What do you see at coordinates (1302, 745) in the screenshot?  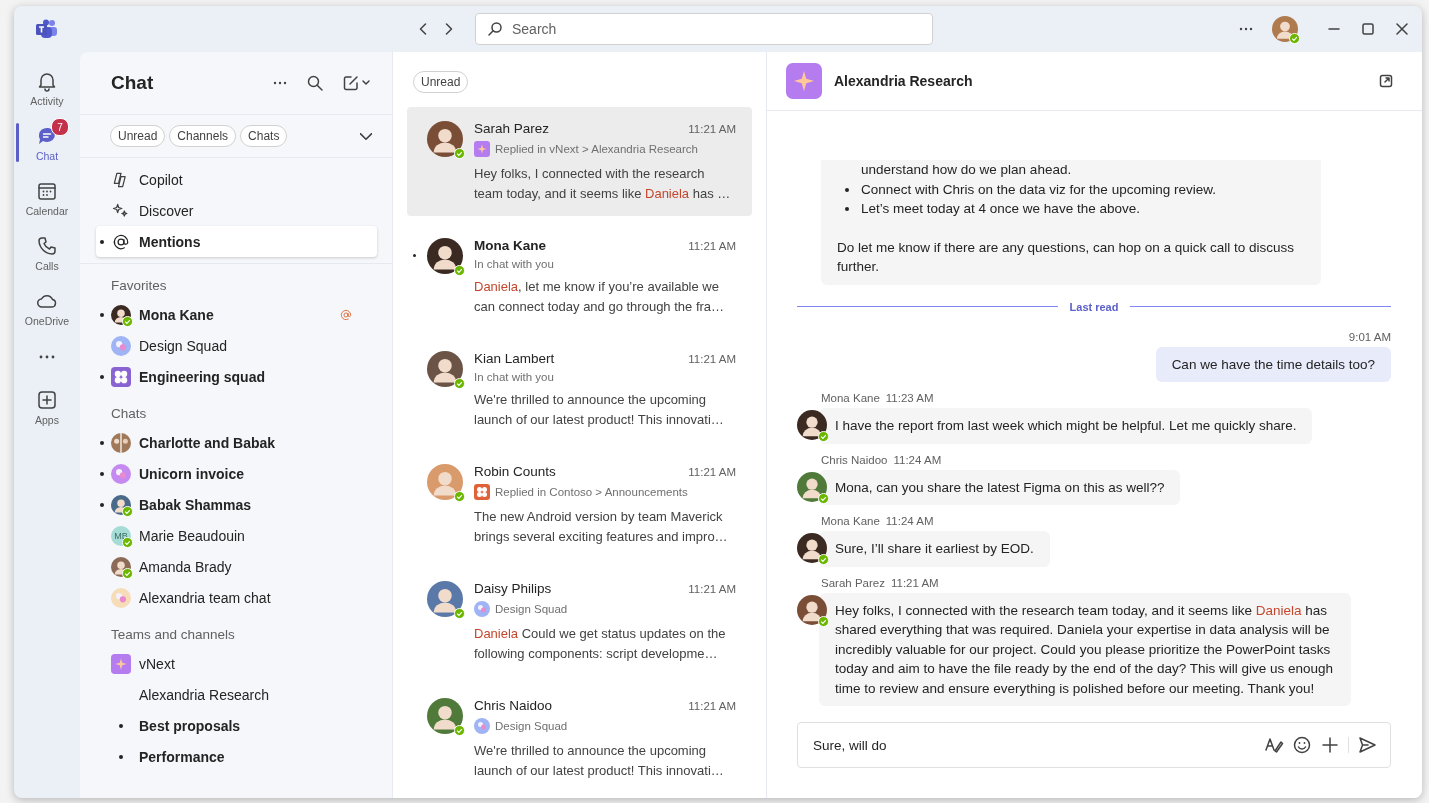 I see `emoji-icon` at bounding box center [1302, 745].